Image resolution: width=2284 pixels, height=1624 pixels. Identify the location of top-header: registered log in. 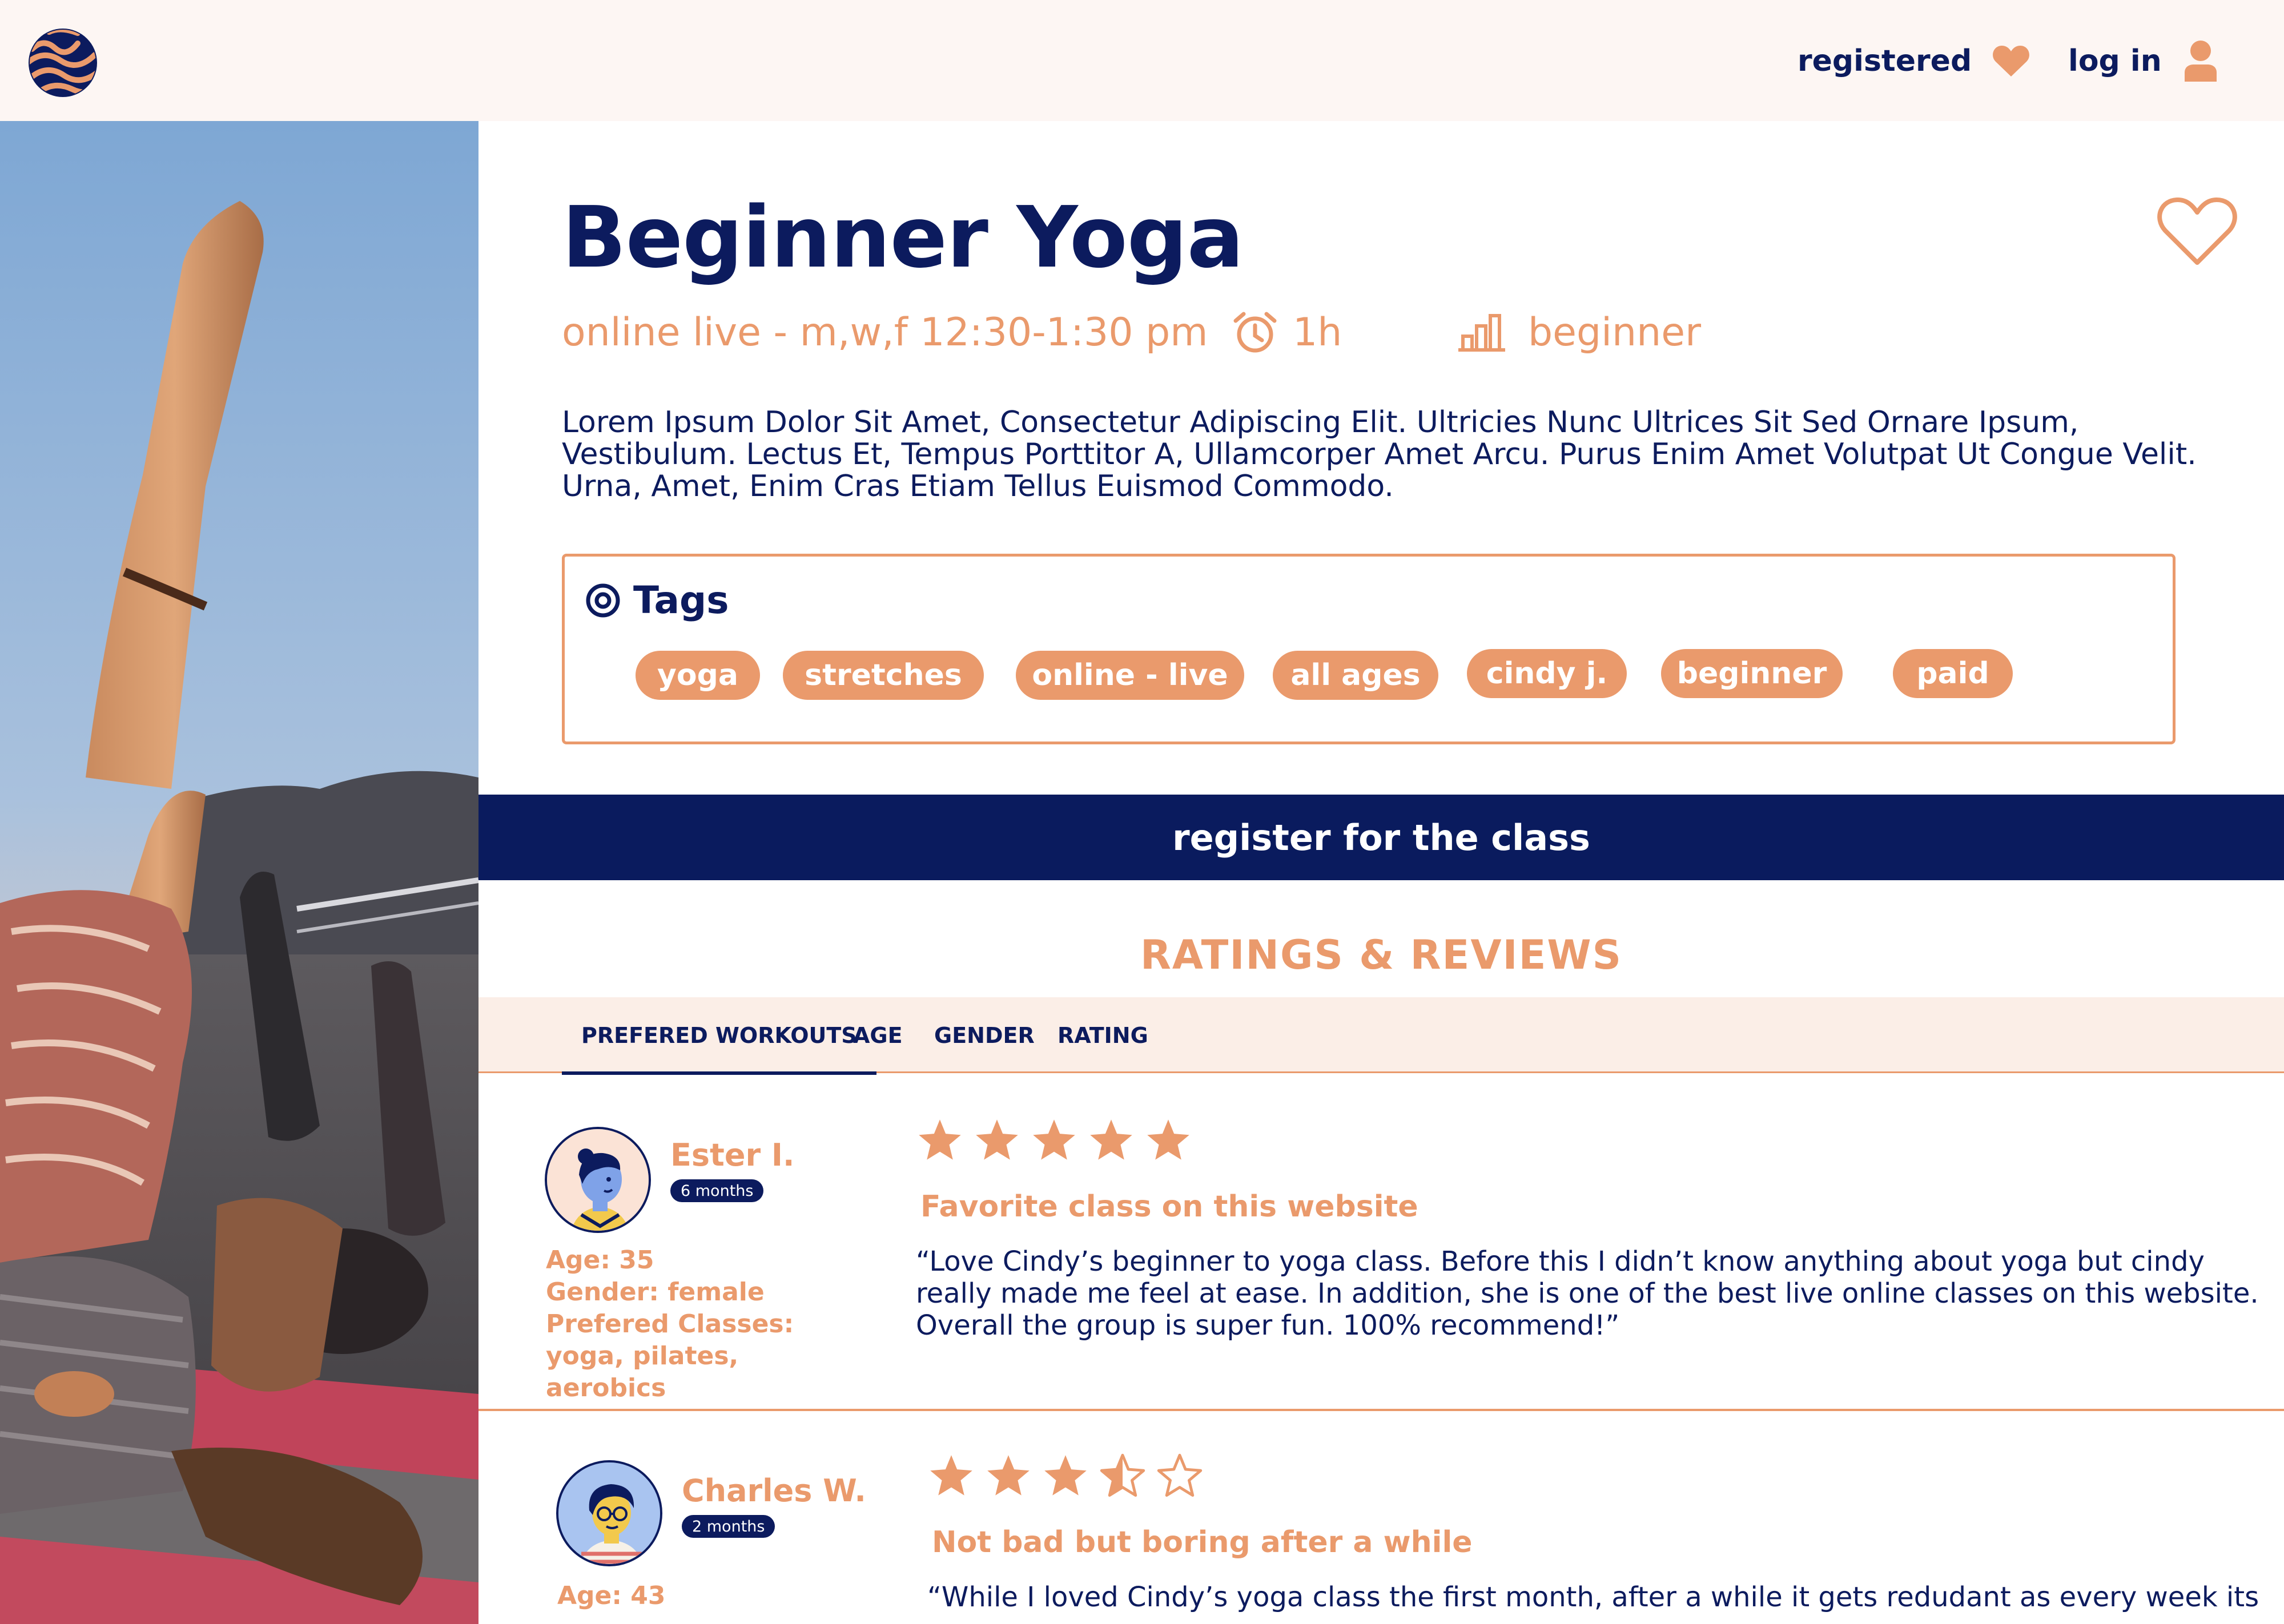
(1142, 61).